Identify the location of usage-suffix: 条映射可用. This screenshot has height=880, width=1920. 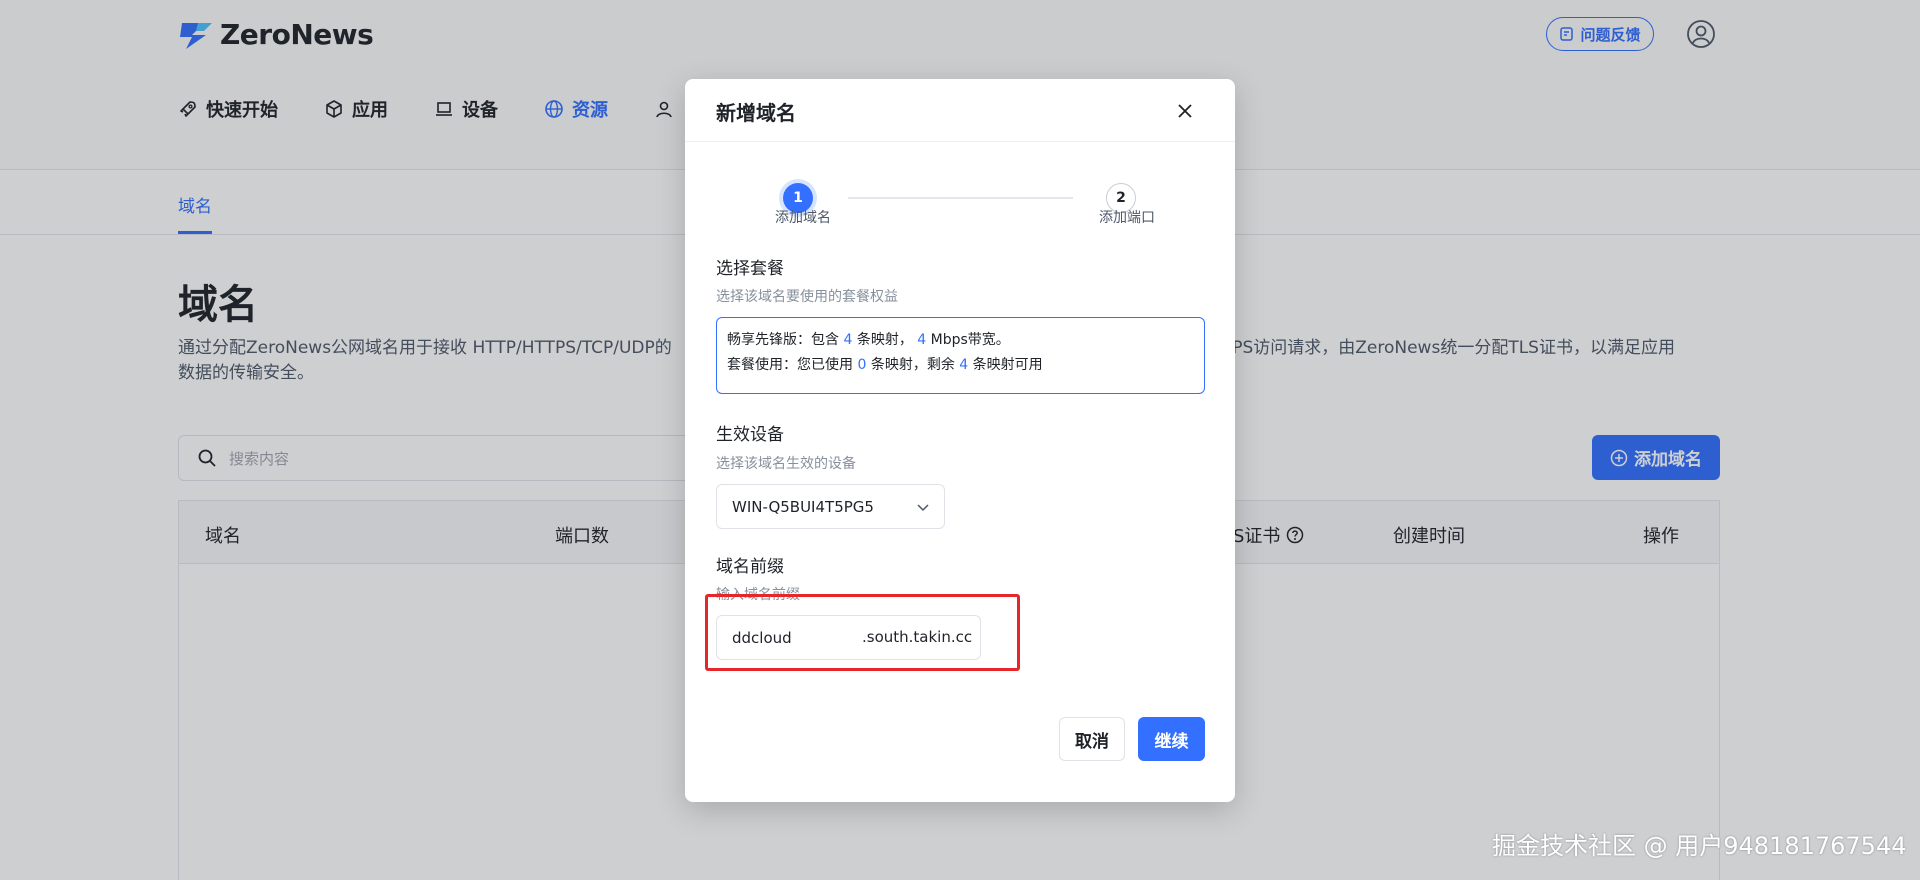
(1007, 365).